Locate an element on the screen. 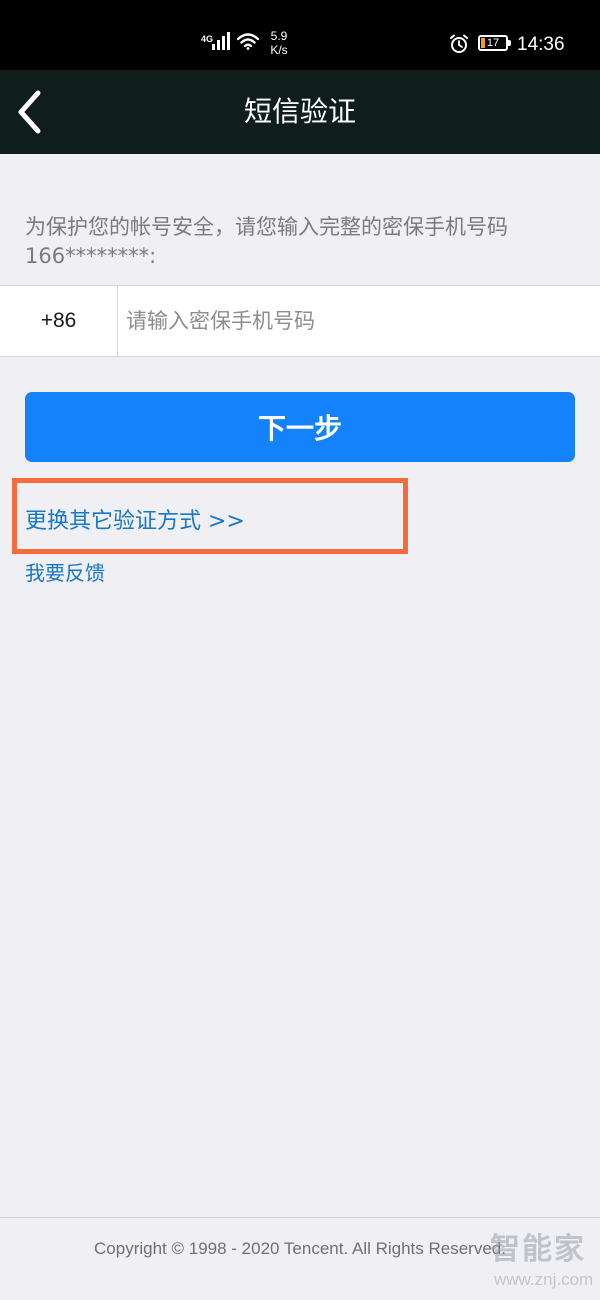 The image size is (600, 1300). network-speed: 5.9 K/s is located at coordinates (279, 43).